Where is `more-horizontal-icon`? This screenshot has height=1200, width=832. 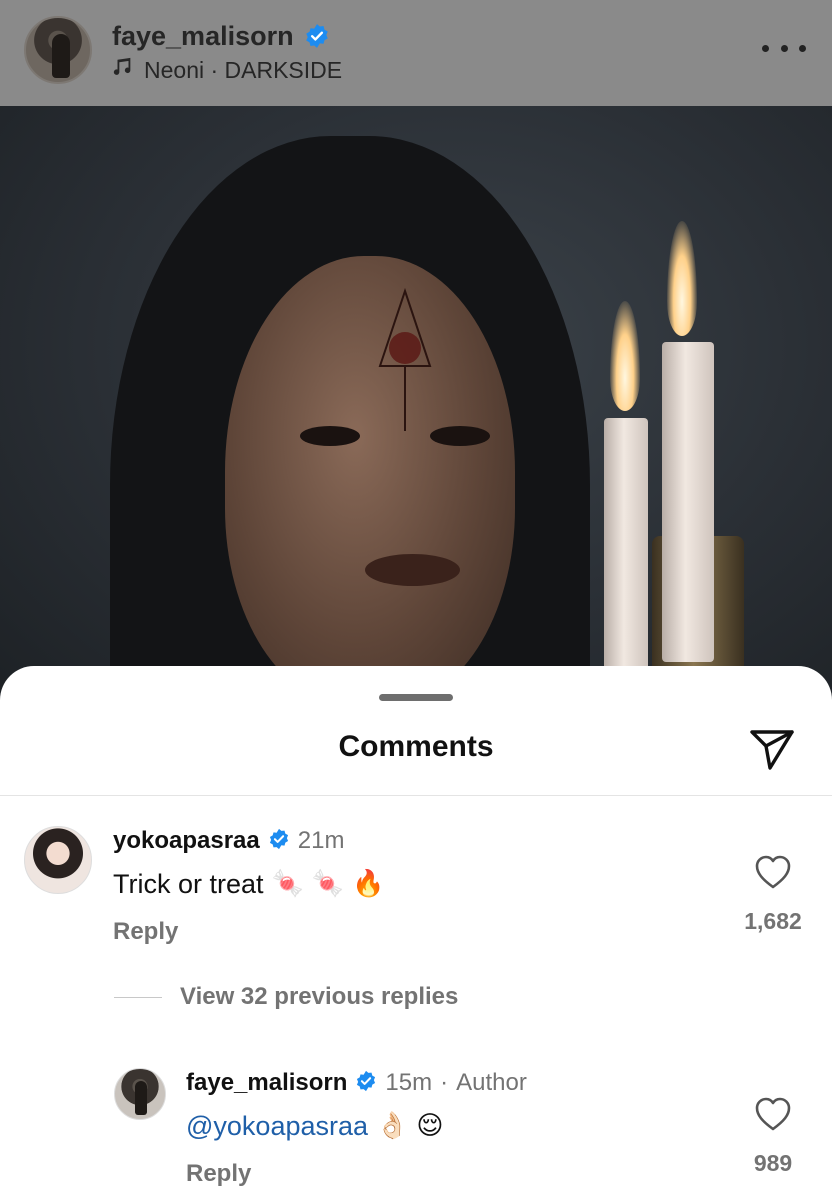
more-horizontal-icon is located at coordinates (765, 48).